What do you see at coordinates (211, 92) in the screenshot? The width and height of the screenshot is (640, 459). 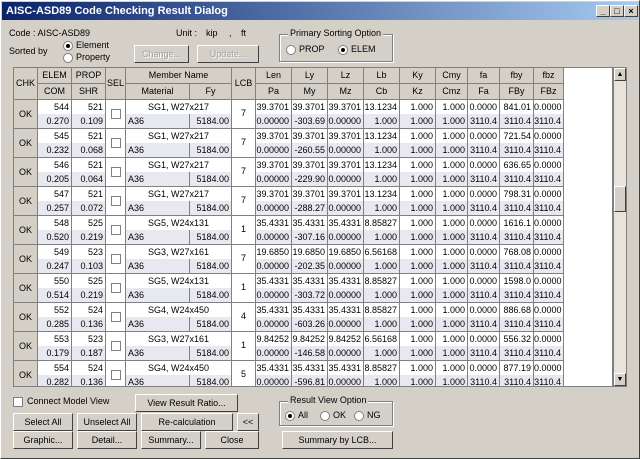 I see `col-header-fy: Fy` at bounding box center [211, 92].